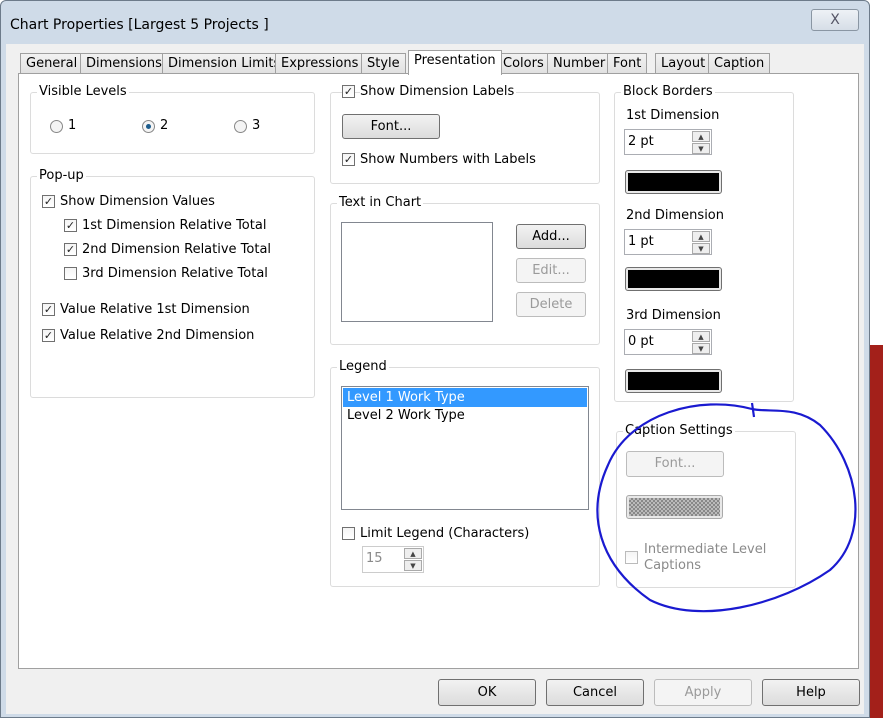 This screenshot has width=883, height=718. I want to click on visible-levels-label: Visible Levels, so click(83, 91).